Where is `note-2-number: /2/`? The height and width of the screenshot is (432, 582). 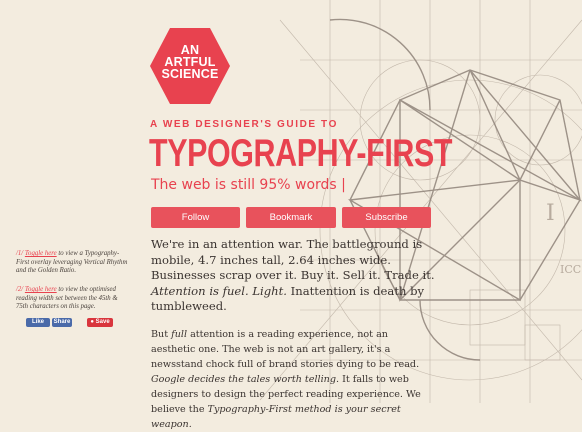
note-2-number: /2/ is located at coordinates (20, 289).